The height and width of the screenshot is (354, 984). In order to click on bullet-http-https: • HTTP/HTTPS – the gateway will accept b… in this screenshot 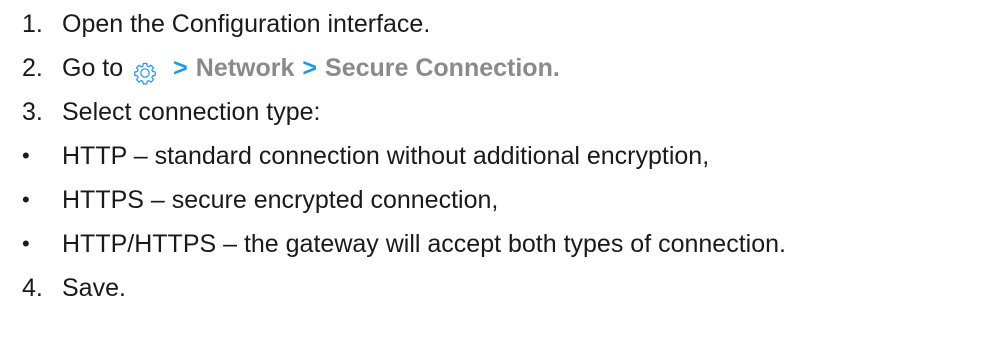, I will do `click(393, 244)`.